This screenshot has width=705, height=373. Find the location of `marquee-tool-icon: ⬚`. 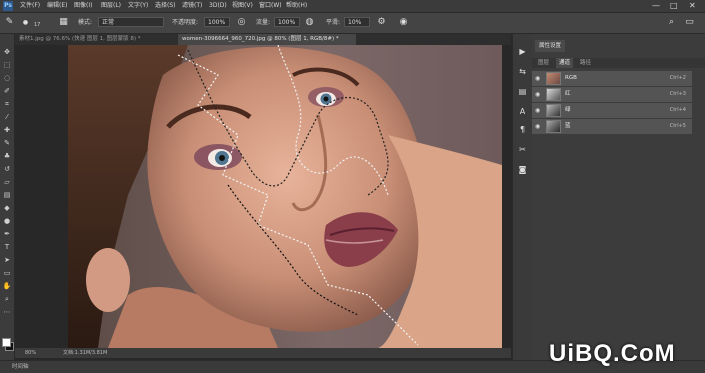

marquee-tool-icon: ⬚ is located at coordinates (7, 65).